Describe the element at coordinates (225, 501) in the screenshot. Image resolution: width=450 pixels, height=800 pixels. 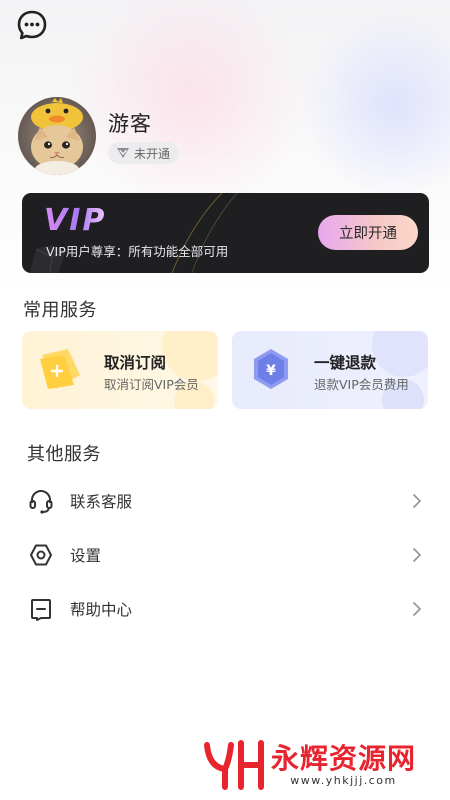
I see `list-item-customer-service: 联系客服` at that location.